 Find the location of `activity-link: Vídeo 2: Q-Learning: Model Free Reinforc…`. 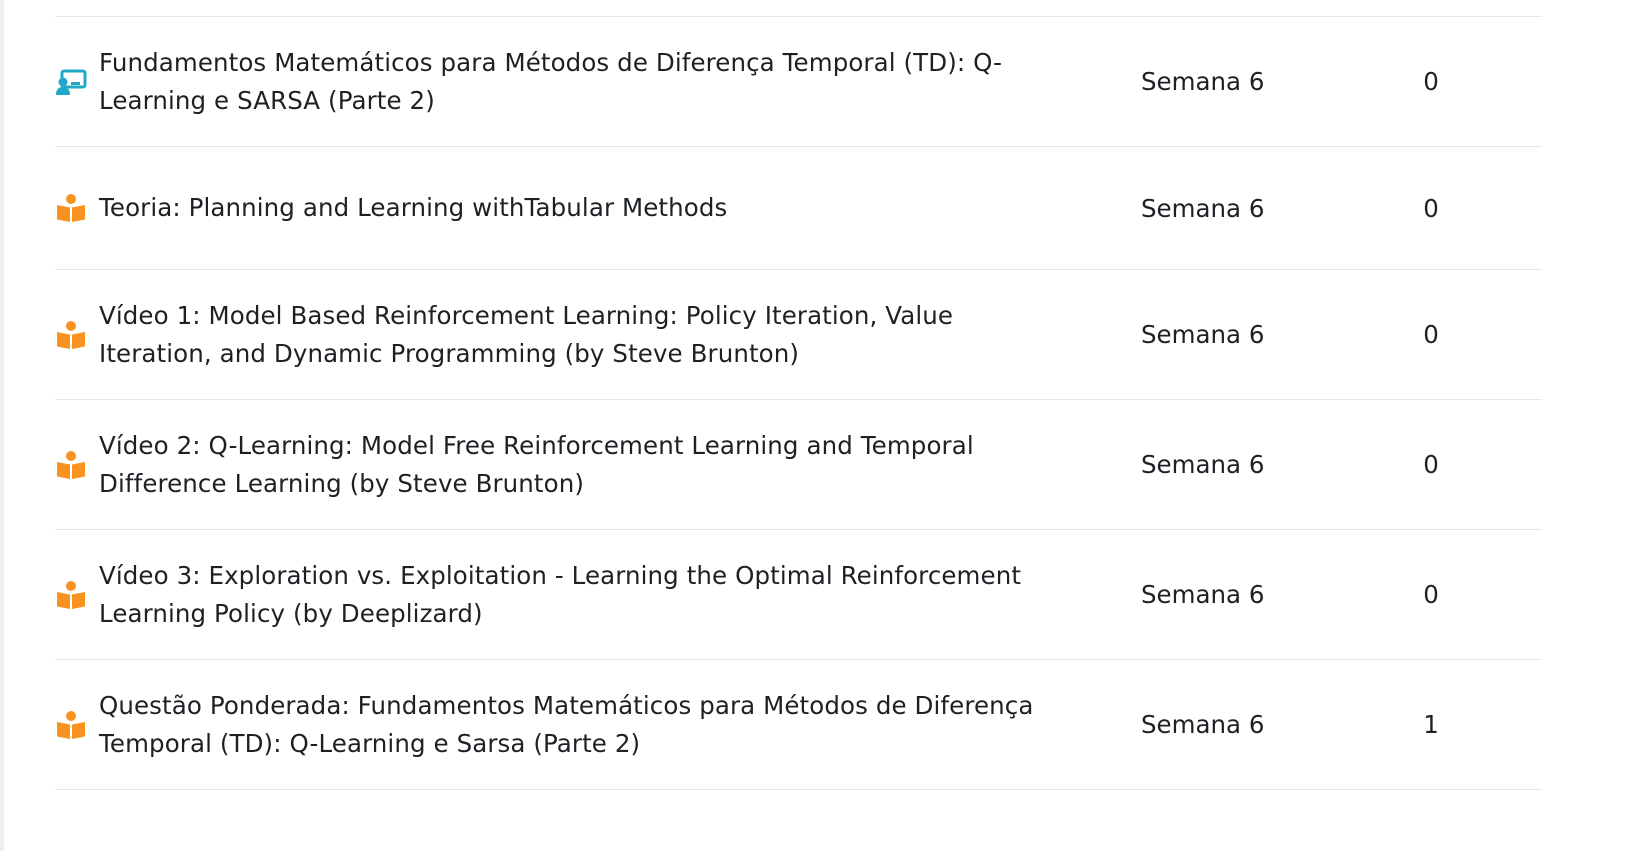

activity-link: Vídeo 2: Q-Learning: Model Free Reinforc… is located at coordinates (579, 465).